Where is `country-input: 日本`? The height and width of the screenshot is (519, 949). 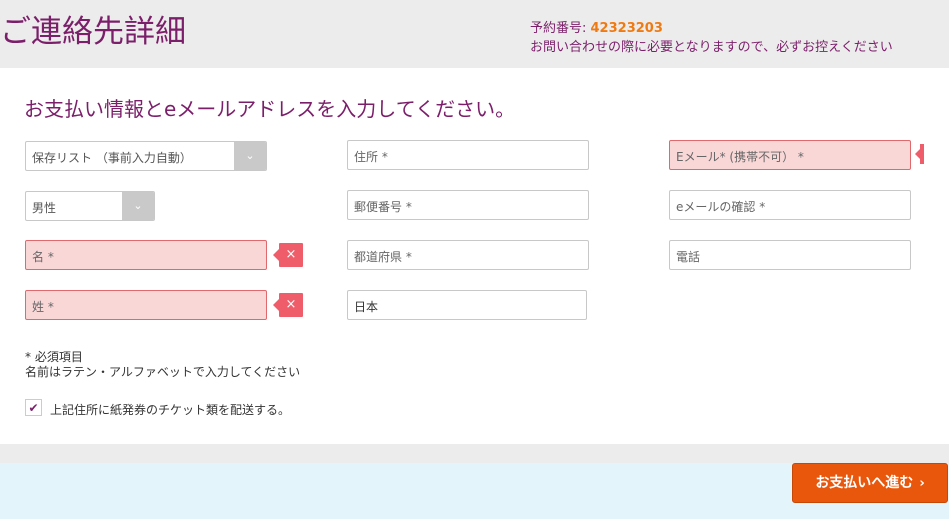
country-input: 日本 is located at coordinates (467, 305).